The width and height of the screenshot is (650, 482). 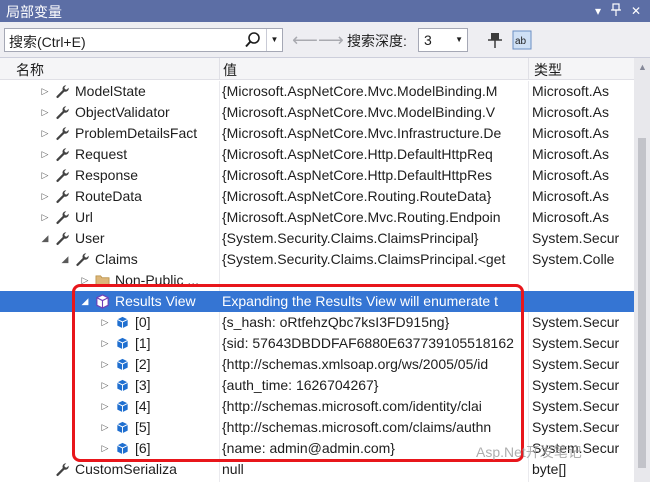 I want to click on column-value-header: 值, so click(x=230, y=70).